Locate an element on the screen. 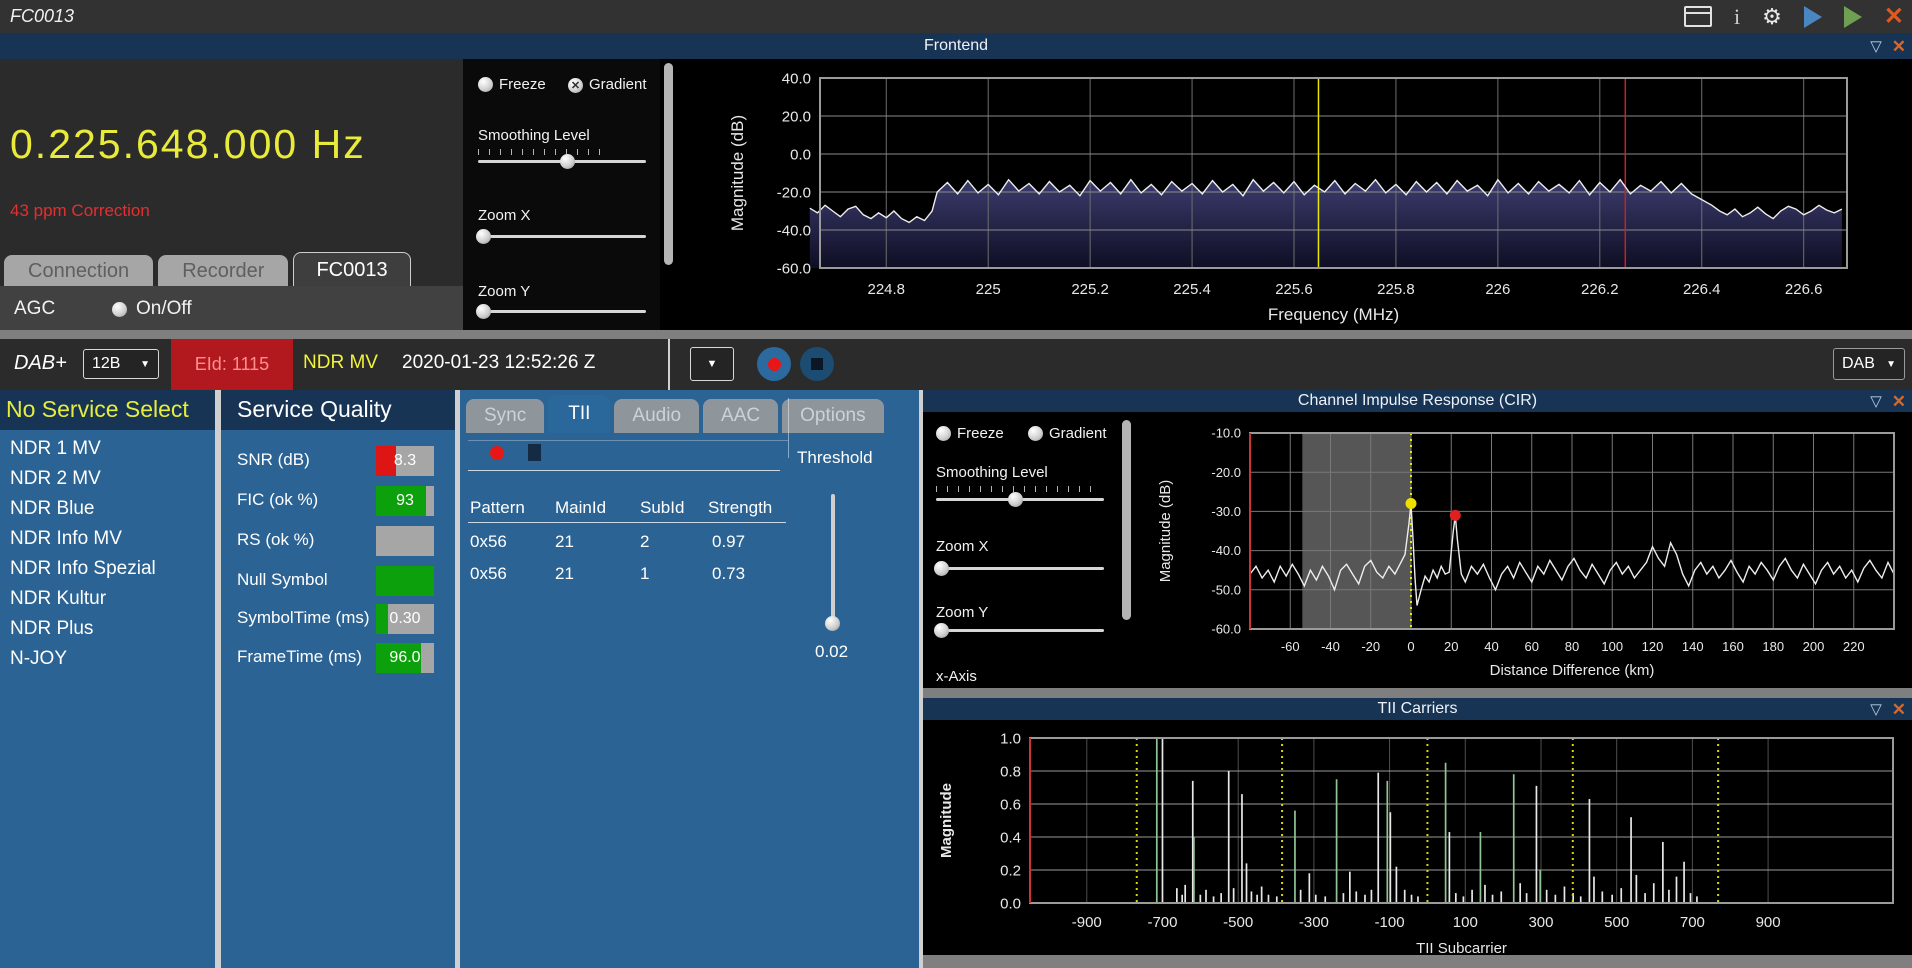 The width and height of the screenshot is (1912, 968). tab-options: Options is located at coordinates (833, 416).